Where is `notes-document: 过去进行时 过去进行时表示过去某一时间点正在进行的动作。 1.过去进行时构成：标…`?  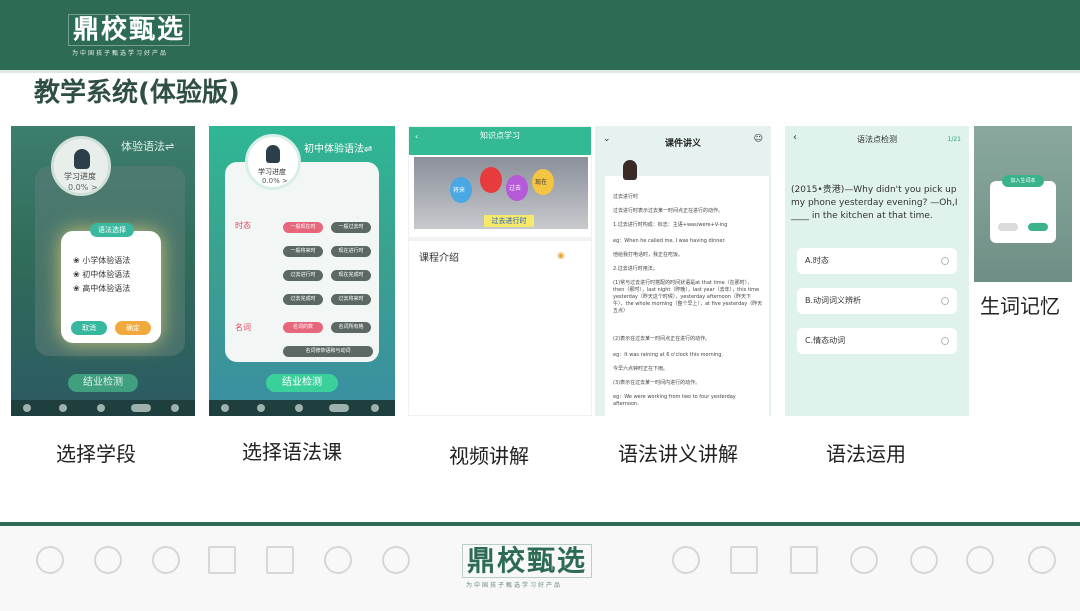
notes-document: 过去进行时 过去进行时表示过去某一时间点正在进行的动作。 1.过去进行时构成：标… is located at coordinates (687, 296).